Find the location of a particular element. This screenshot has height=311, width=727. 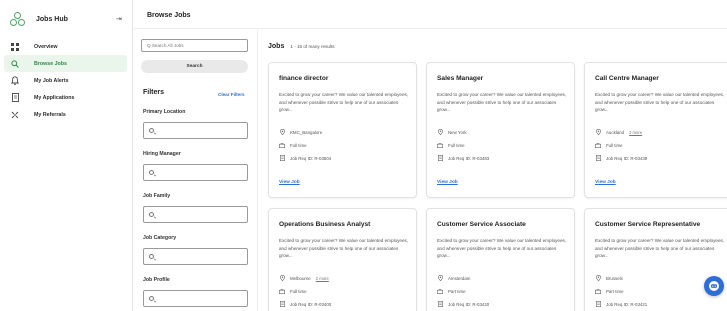

job-location-text: Auckland is located at coordinates (615, 132).